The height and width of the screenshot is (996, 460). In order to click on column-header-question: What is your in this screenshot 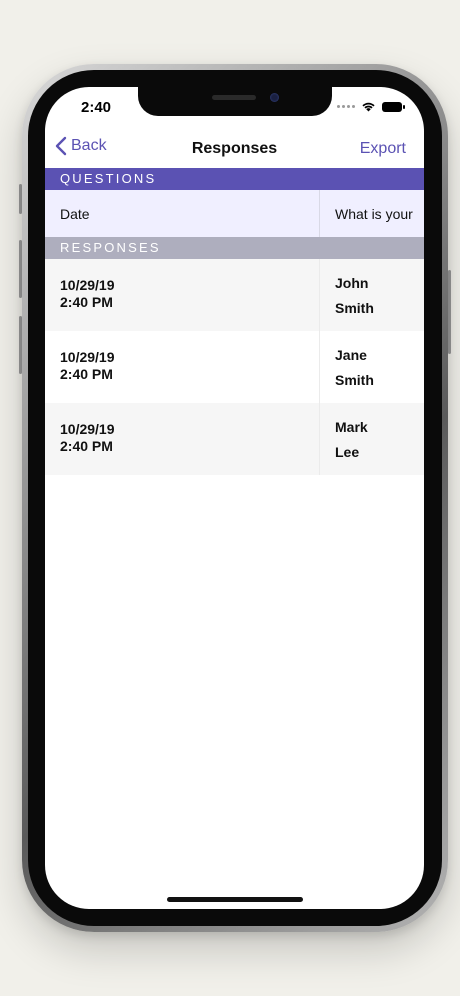, I will do `click(374, 214)`.